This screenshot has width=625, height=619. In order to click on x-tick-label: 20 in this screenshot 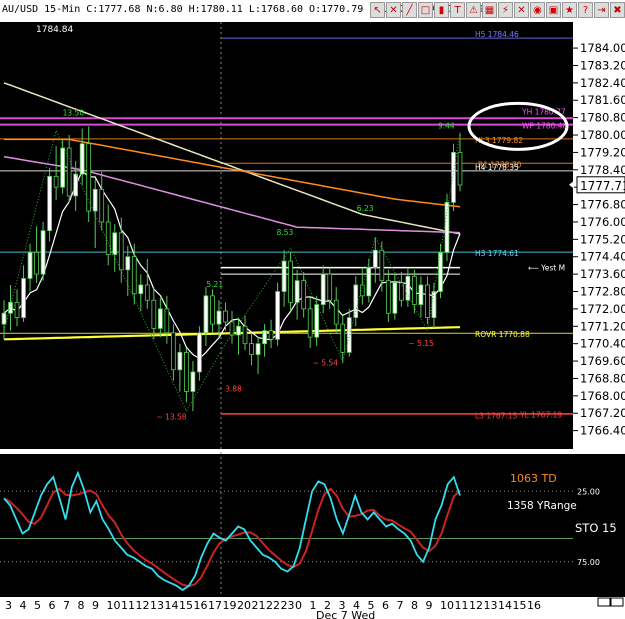, I will do `click(244, 605)`.